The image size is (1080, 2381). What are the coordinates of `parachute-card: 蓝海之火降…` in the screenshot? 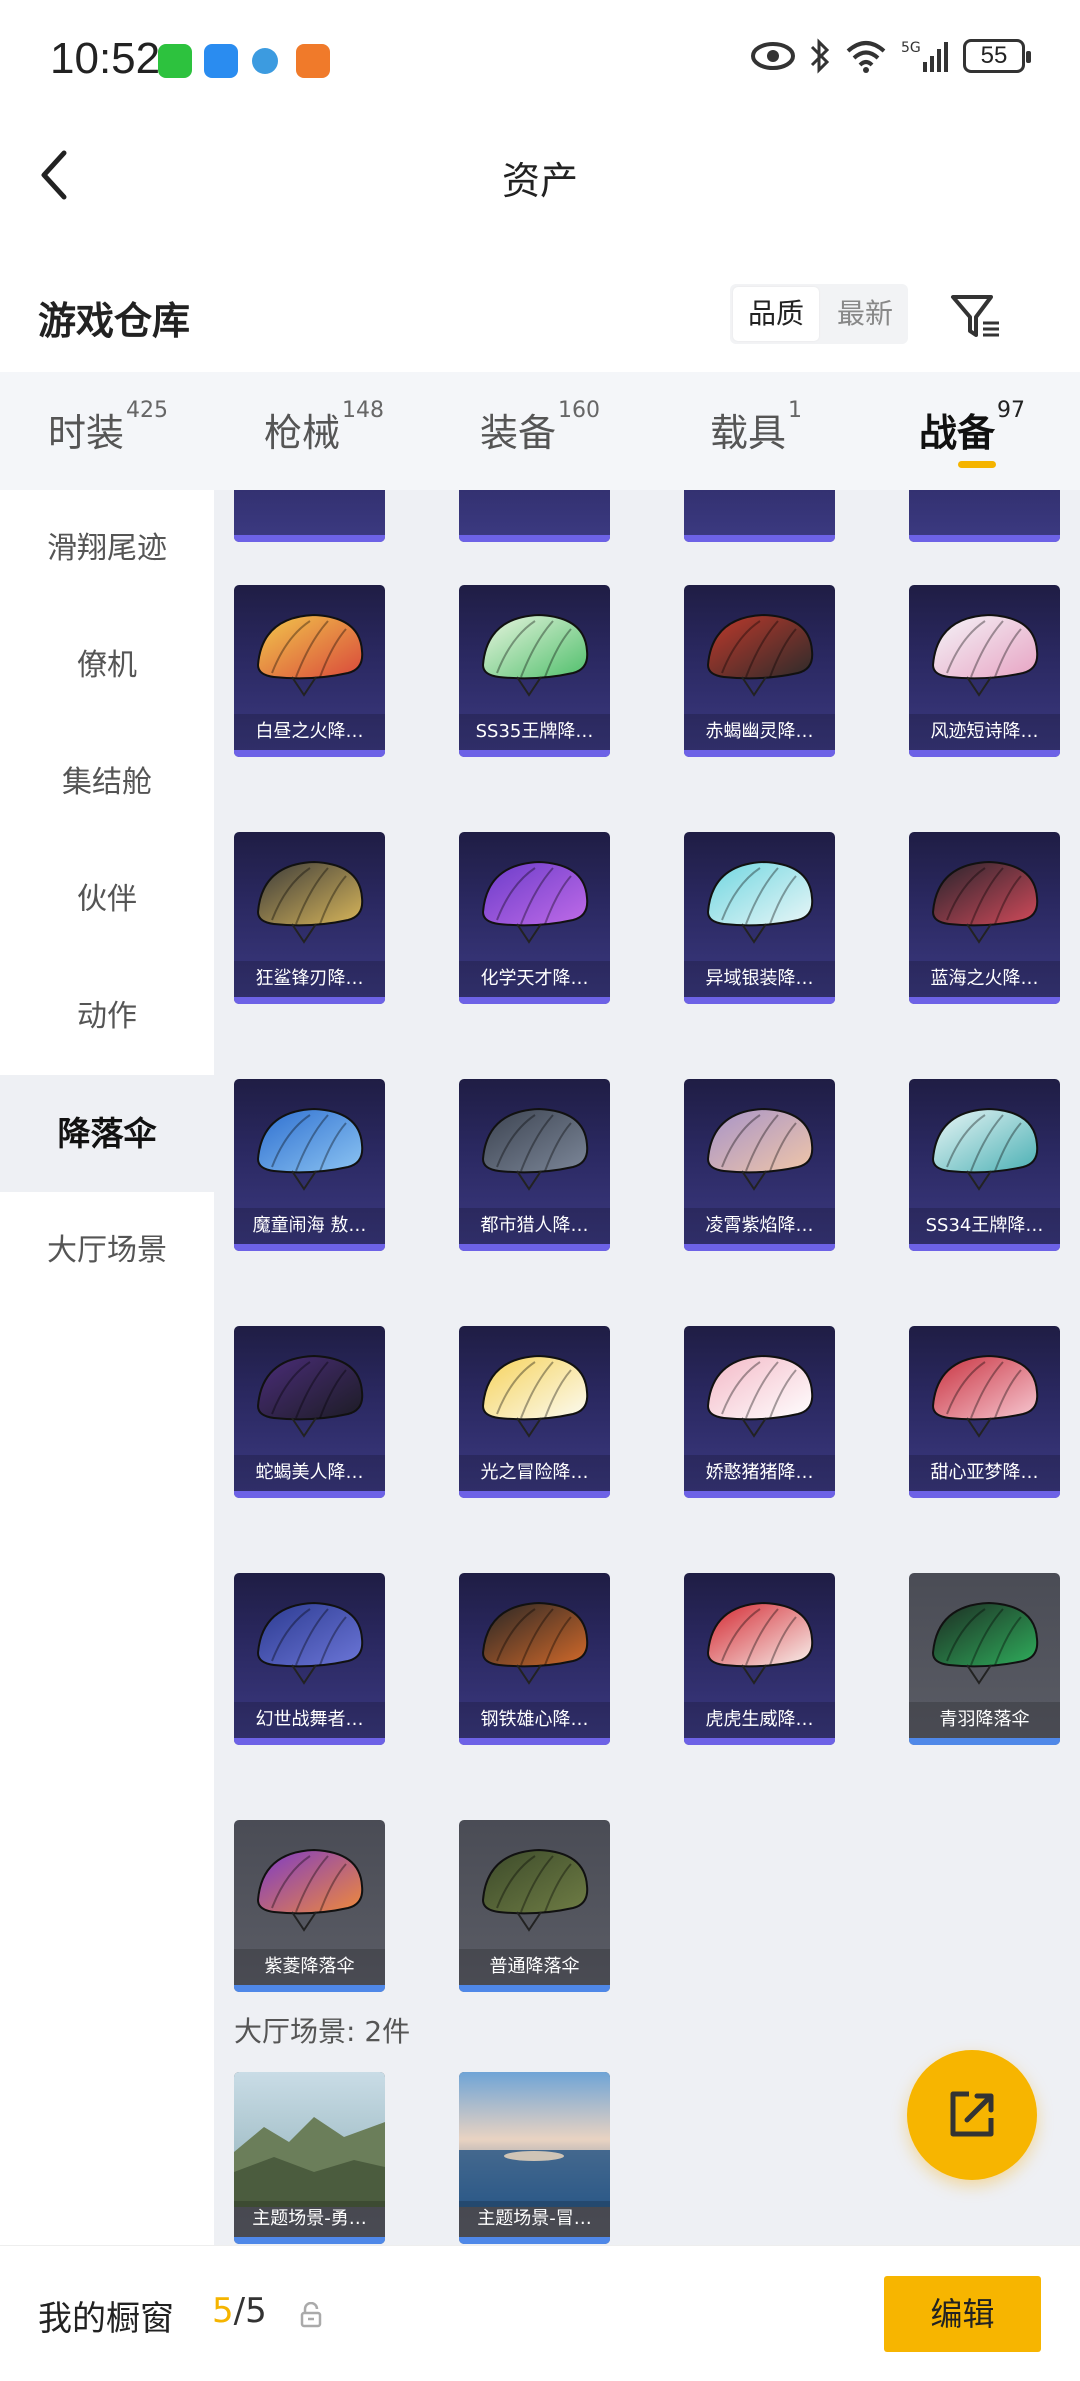 It's located at (984, 918).